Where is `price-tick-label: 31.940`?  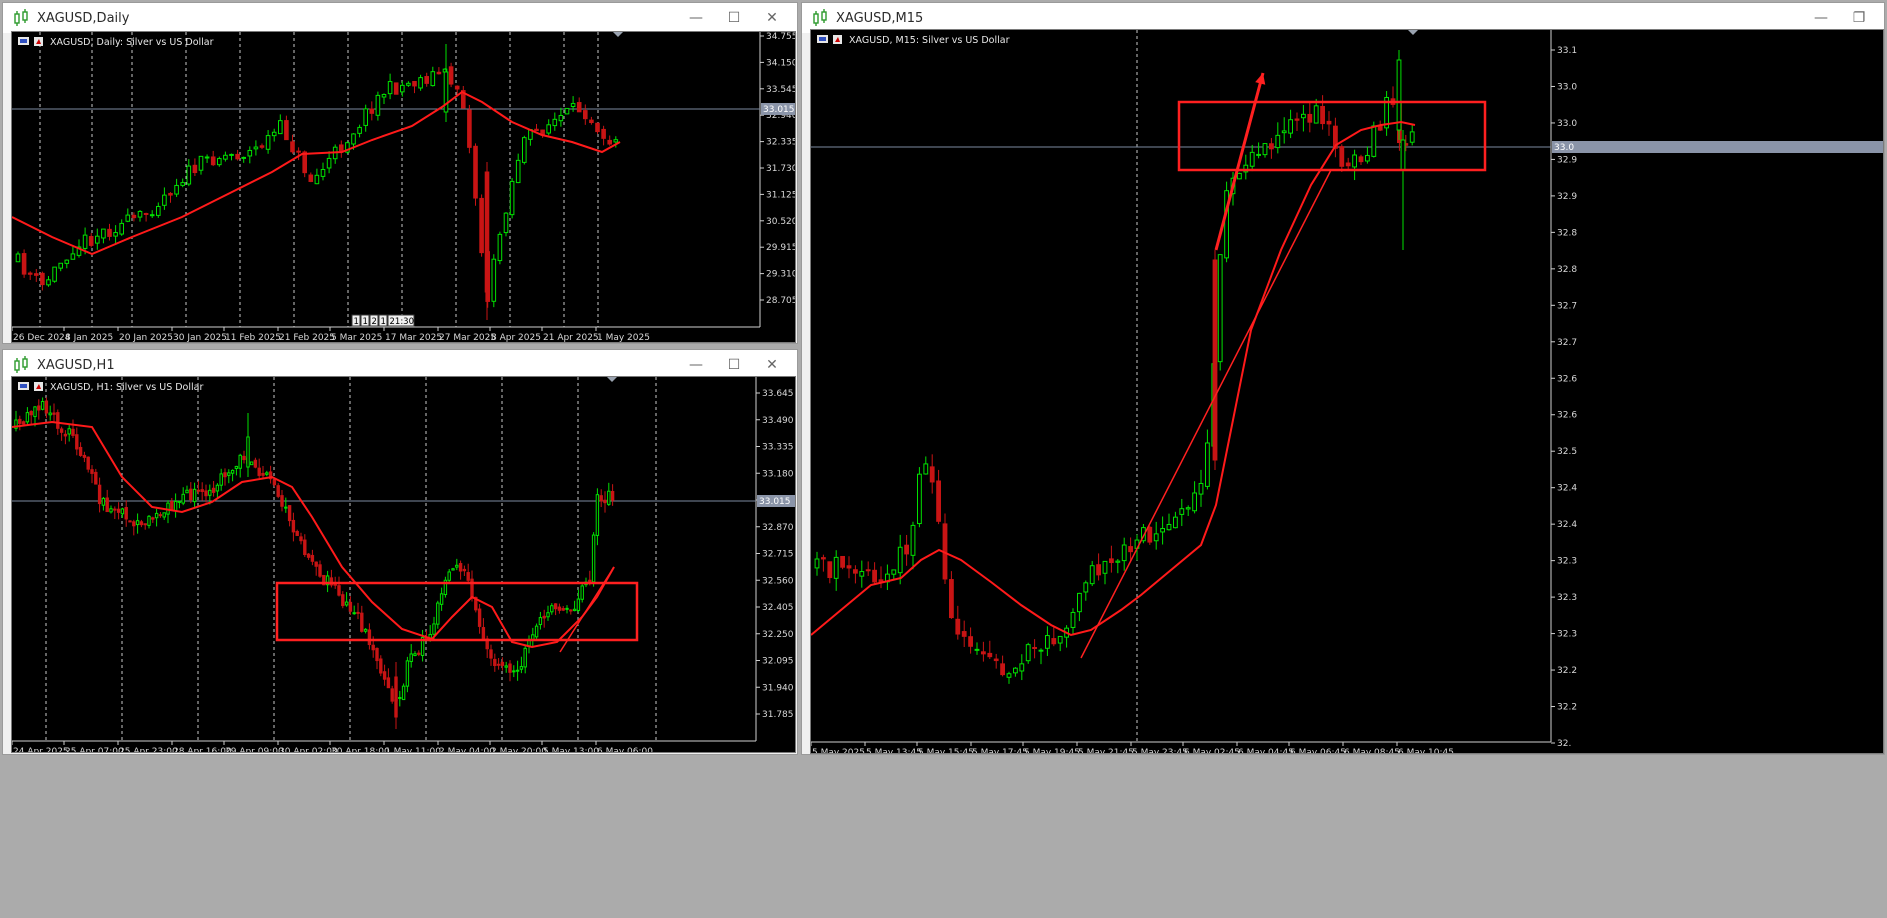 price-tick-label: 31.940 is located at coordinates (778, 688).